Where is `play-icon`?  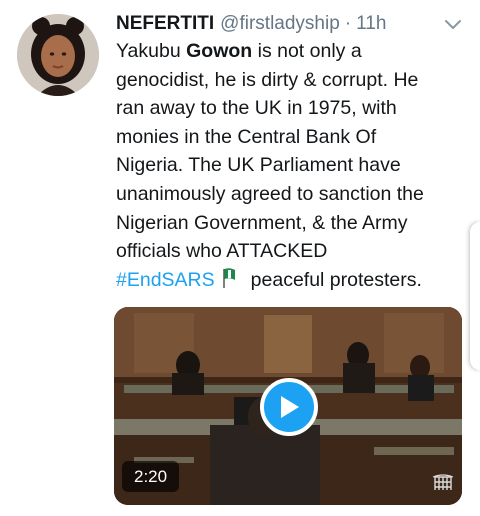
play-icon is located at coordinates (290, 407).